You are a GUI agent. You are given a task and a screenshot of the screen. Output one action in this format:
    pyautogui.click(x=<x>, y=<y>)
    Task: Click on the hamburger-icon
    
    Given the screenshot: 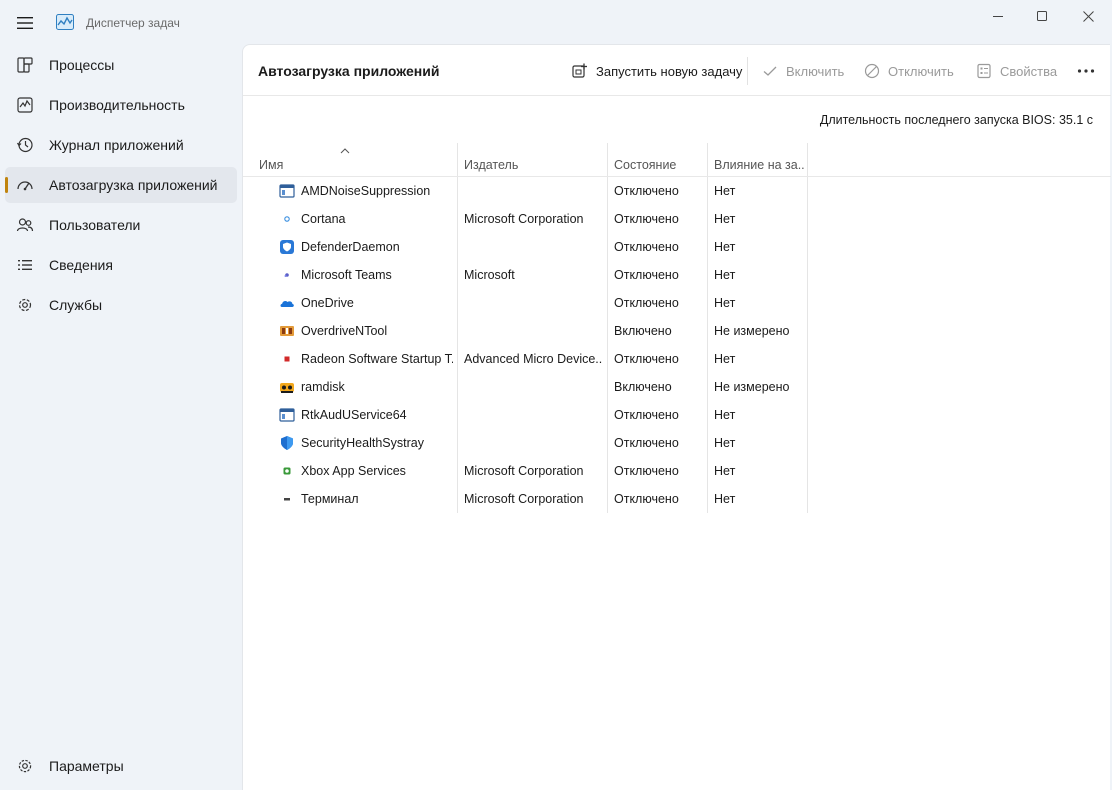 What is the action you would take?
    pyautogui.click(x=25, y=23)
    